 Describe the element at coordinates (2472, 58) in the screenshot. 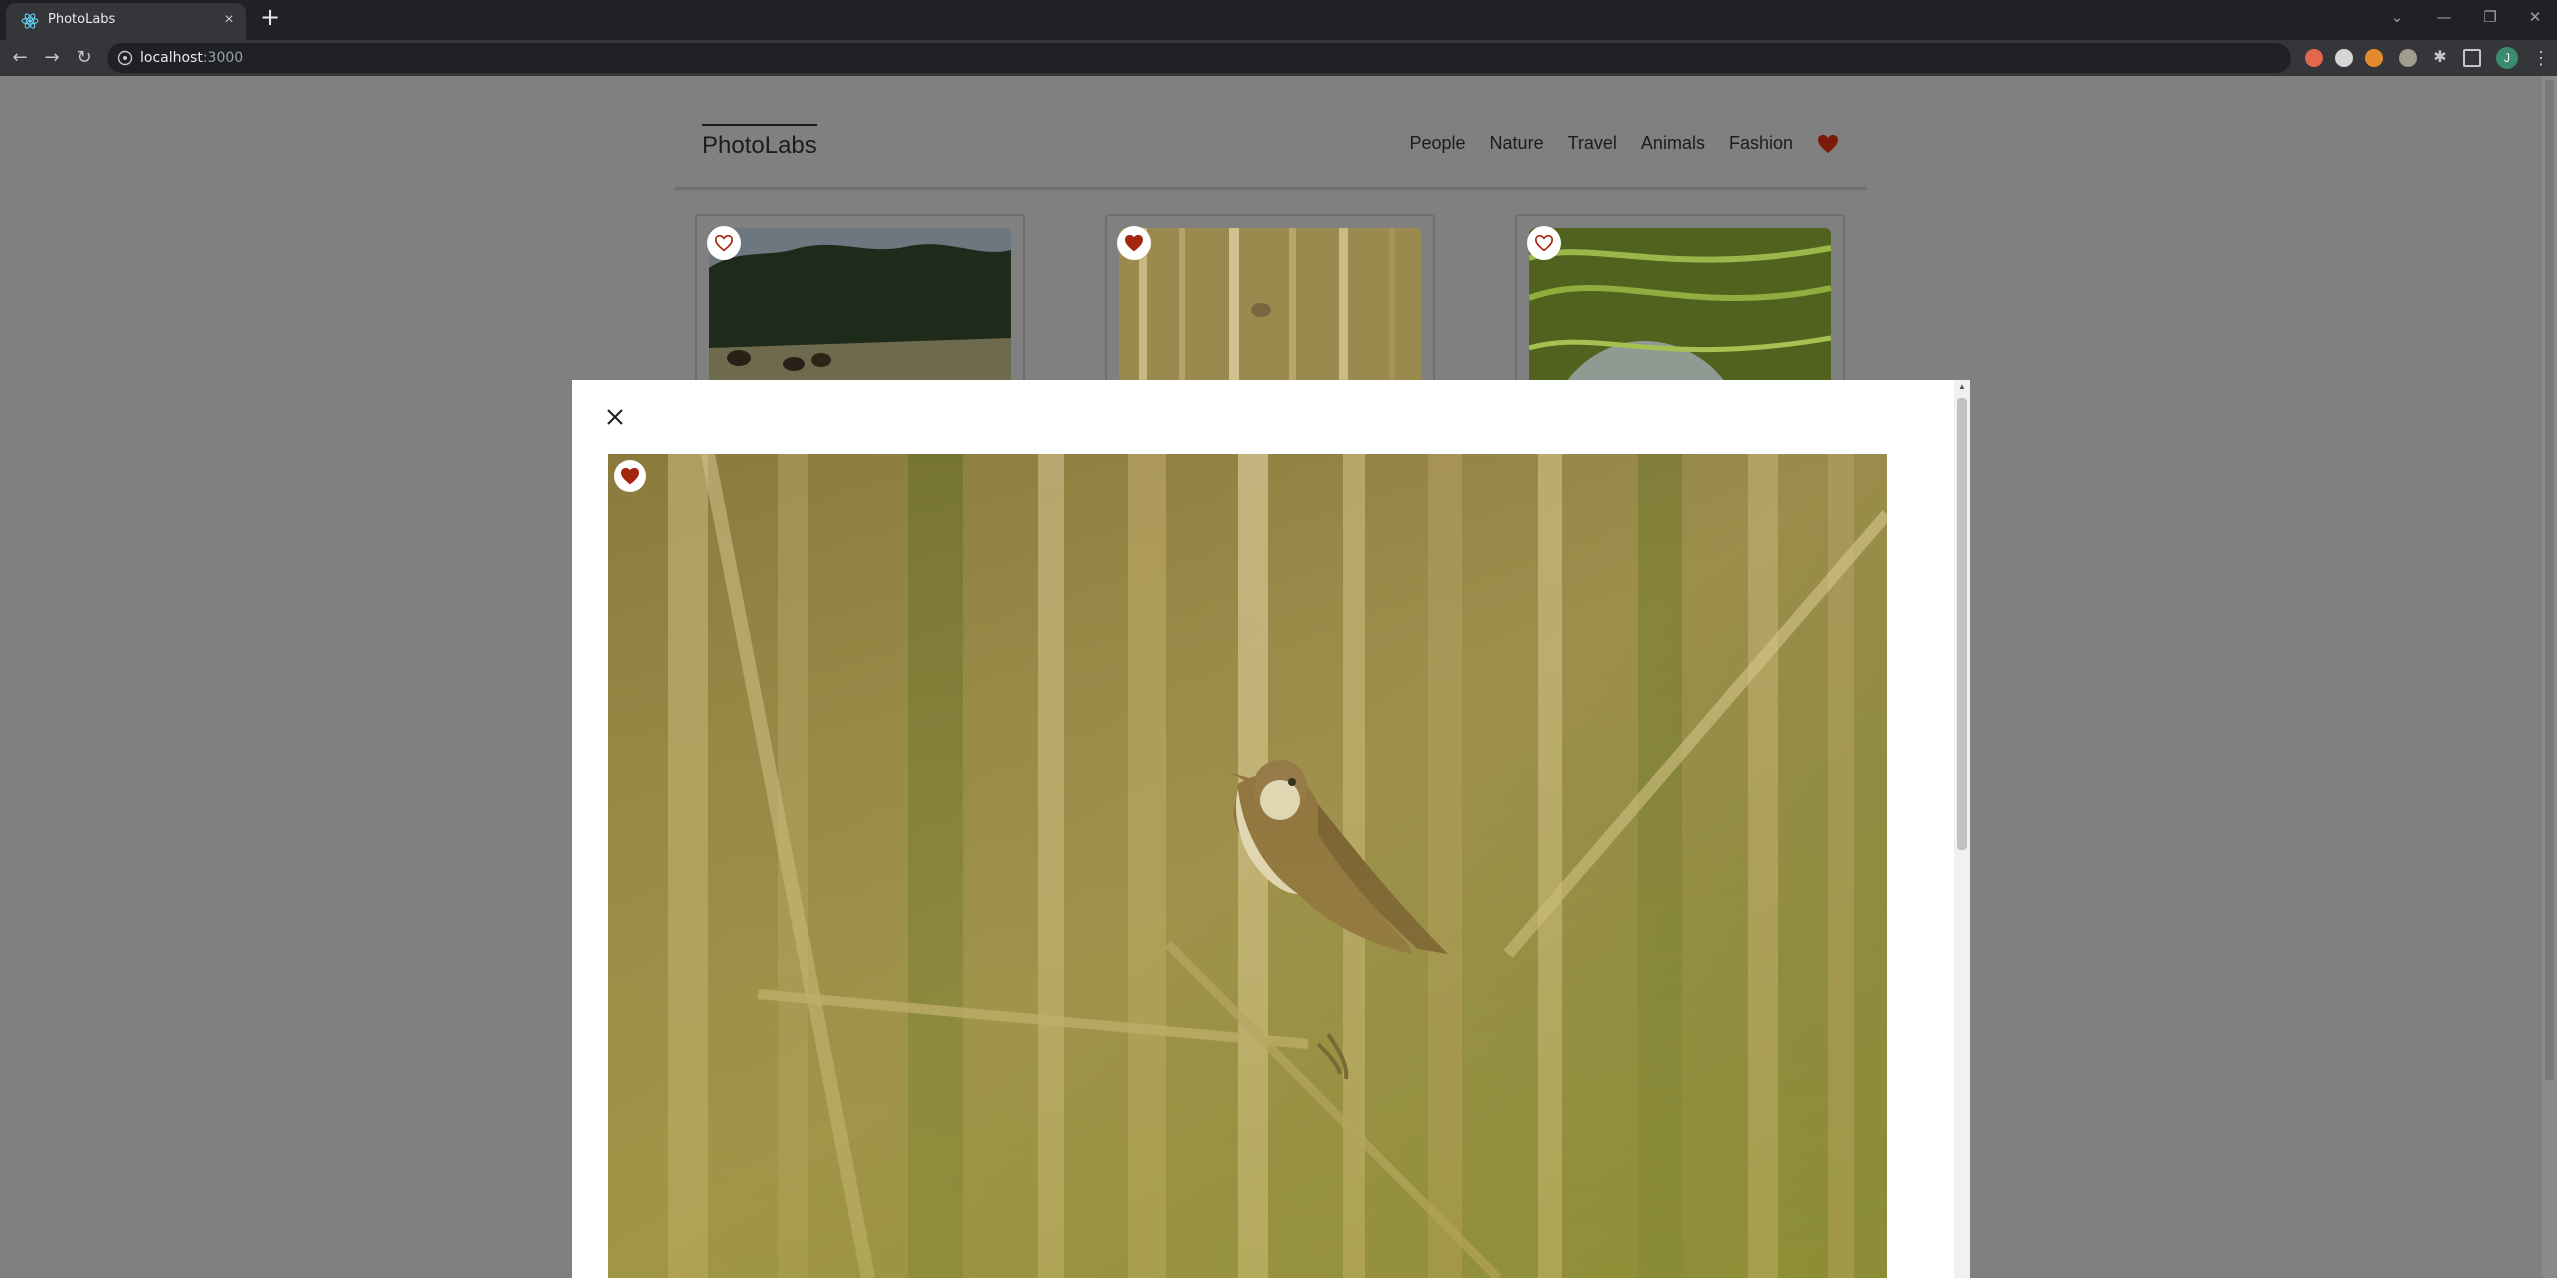

I see `side-panel-icon` at that location.